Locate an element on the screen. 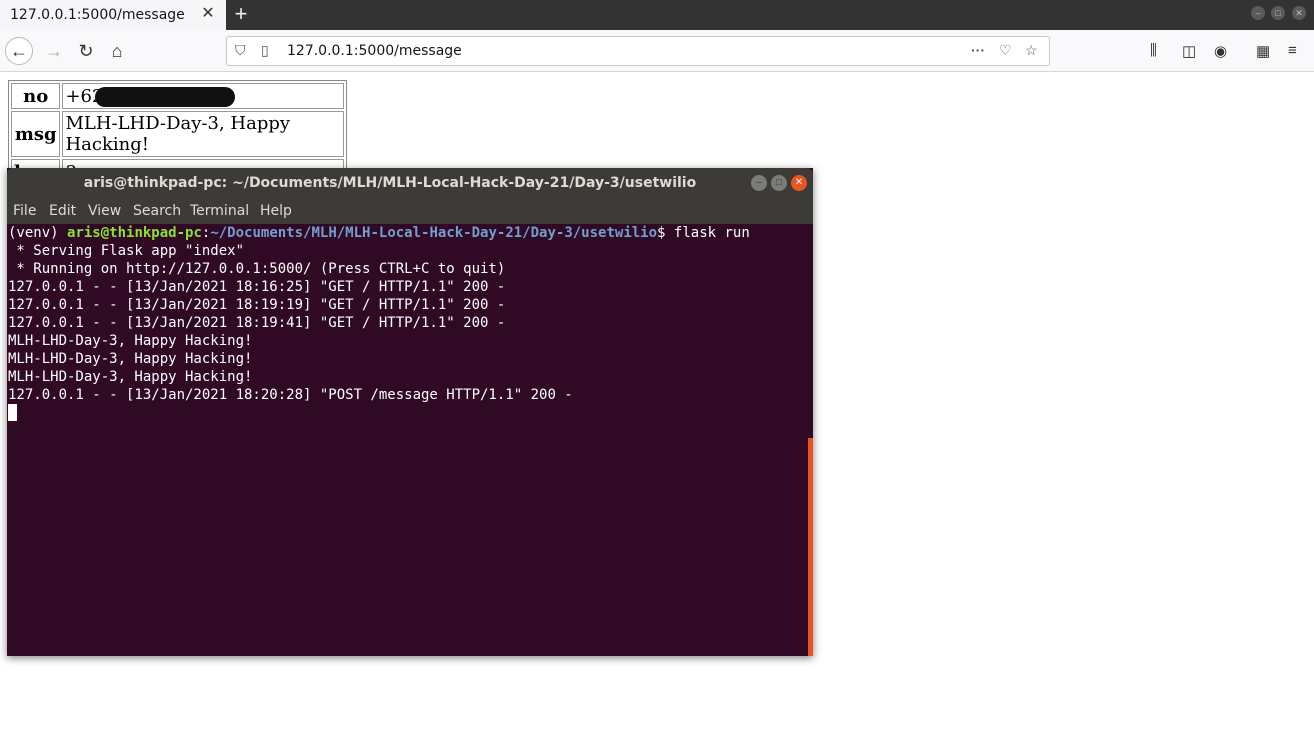 The image size is (1314, 732). more-icon: ··· is located at coordinates (978, 50).